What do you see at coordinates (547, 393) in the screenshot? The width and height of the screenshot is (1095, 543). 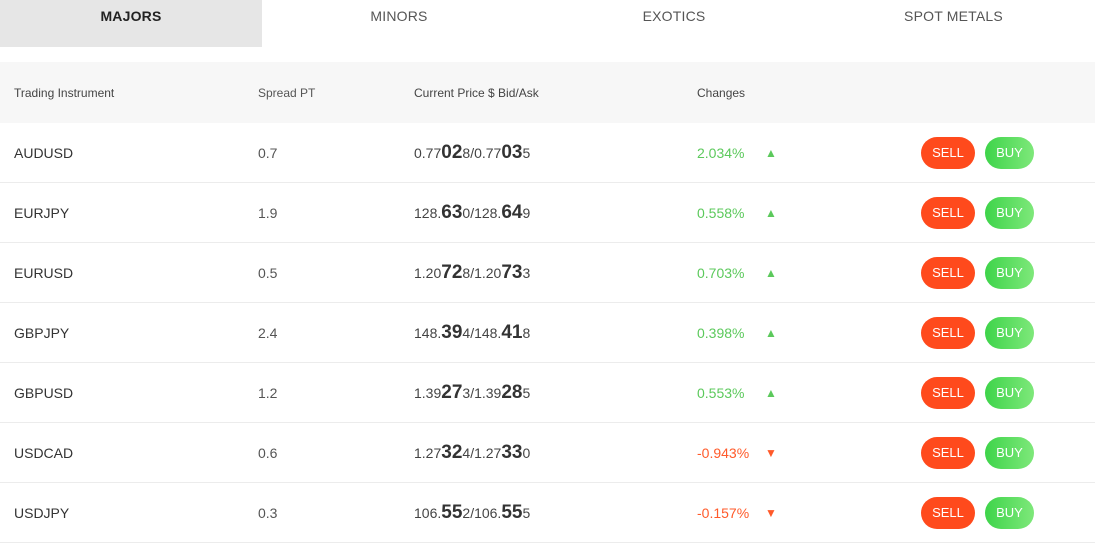 I see `table-row: GBPUSD 1.2 1.39 27 3/1.39 28 5 0.553% ▲ SELL BUY` at bounding box center [547, 393].